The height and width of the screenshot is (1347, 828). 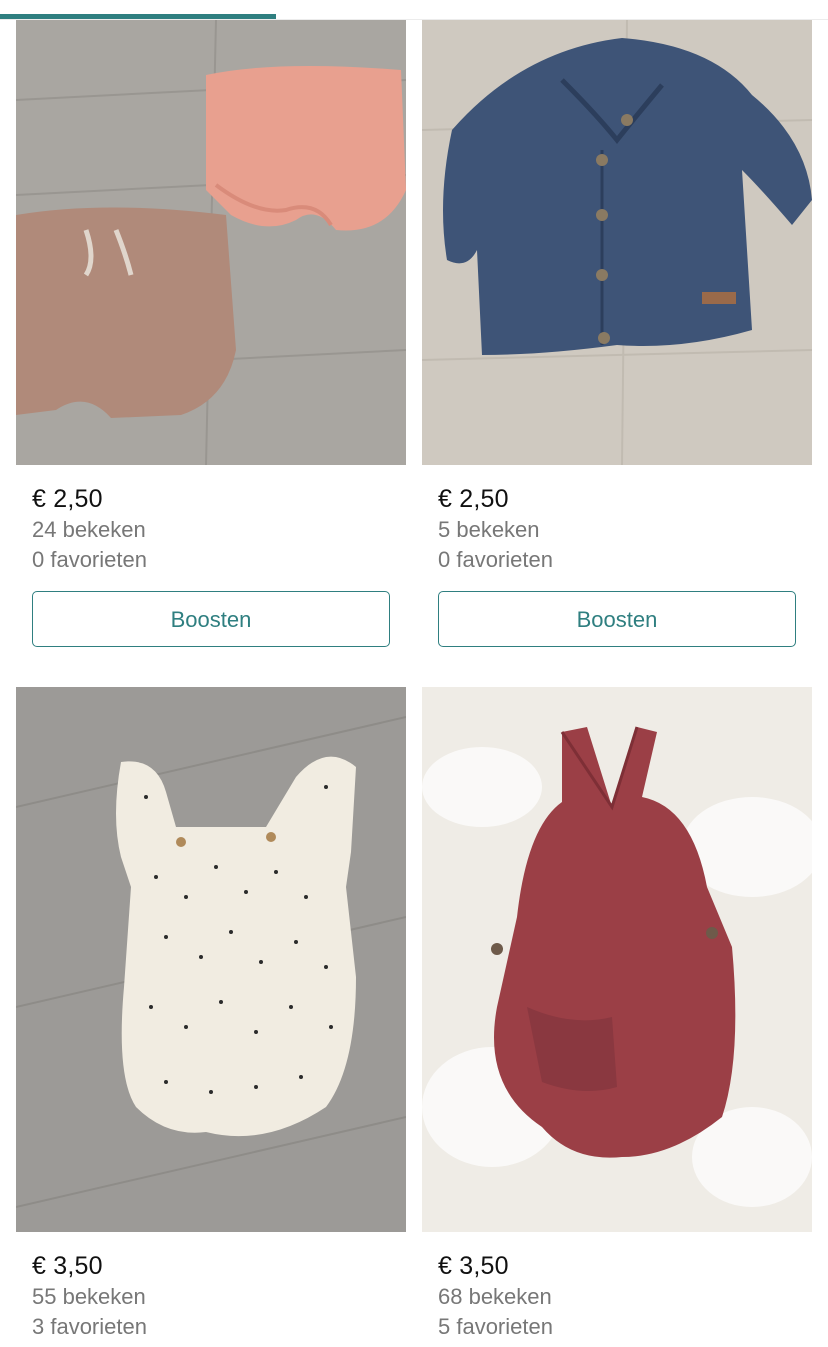 I want to click on item-views: 55 bekeken, so click(x=89, y=1296).